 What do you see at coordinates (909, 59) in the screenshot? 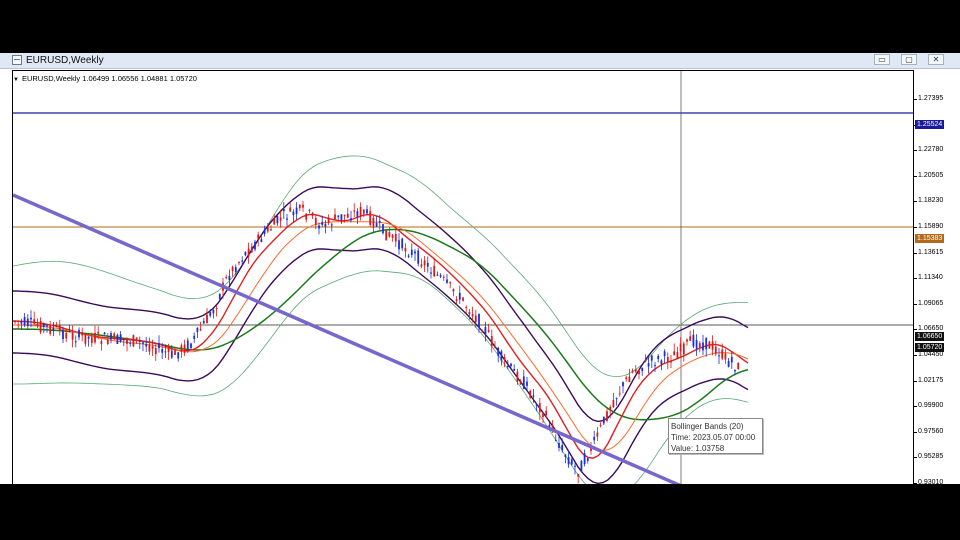
I see `maximize-button: ▢` at bounding box center [909, 59].